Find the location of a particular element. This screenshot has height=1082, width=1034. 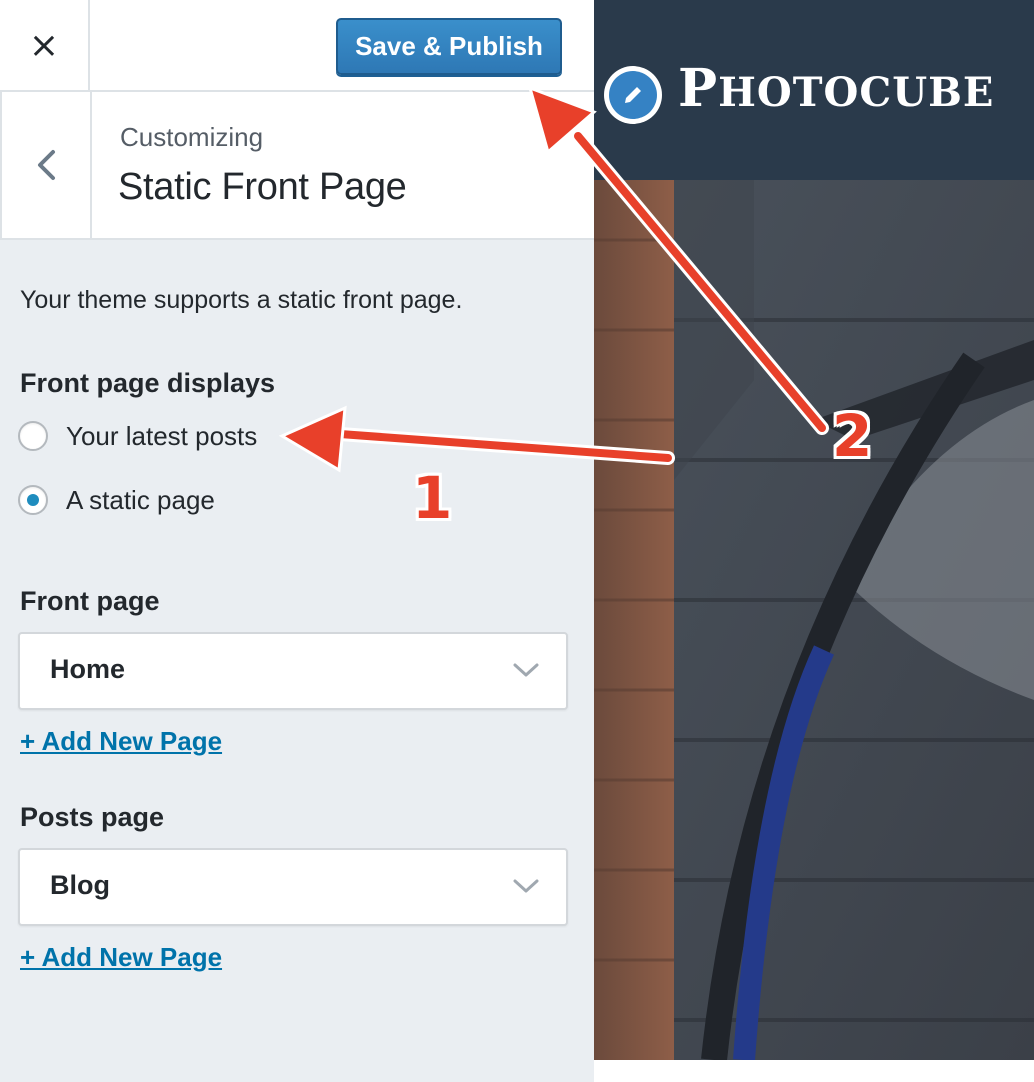

site-title-initial: P is located at coordinates (698, 88).